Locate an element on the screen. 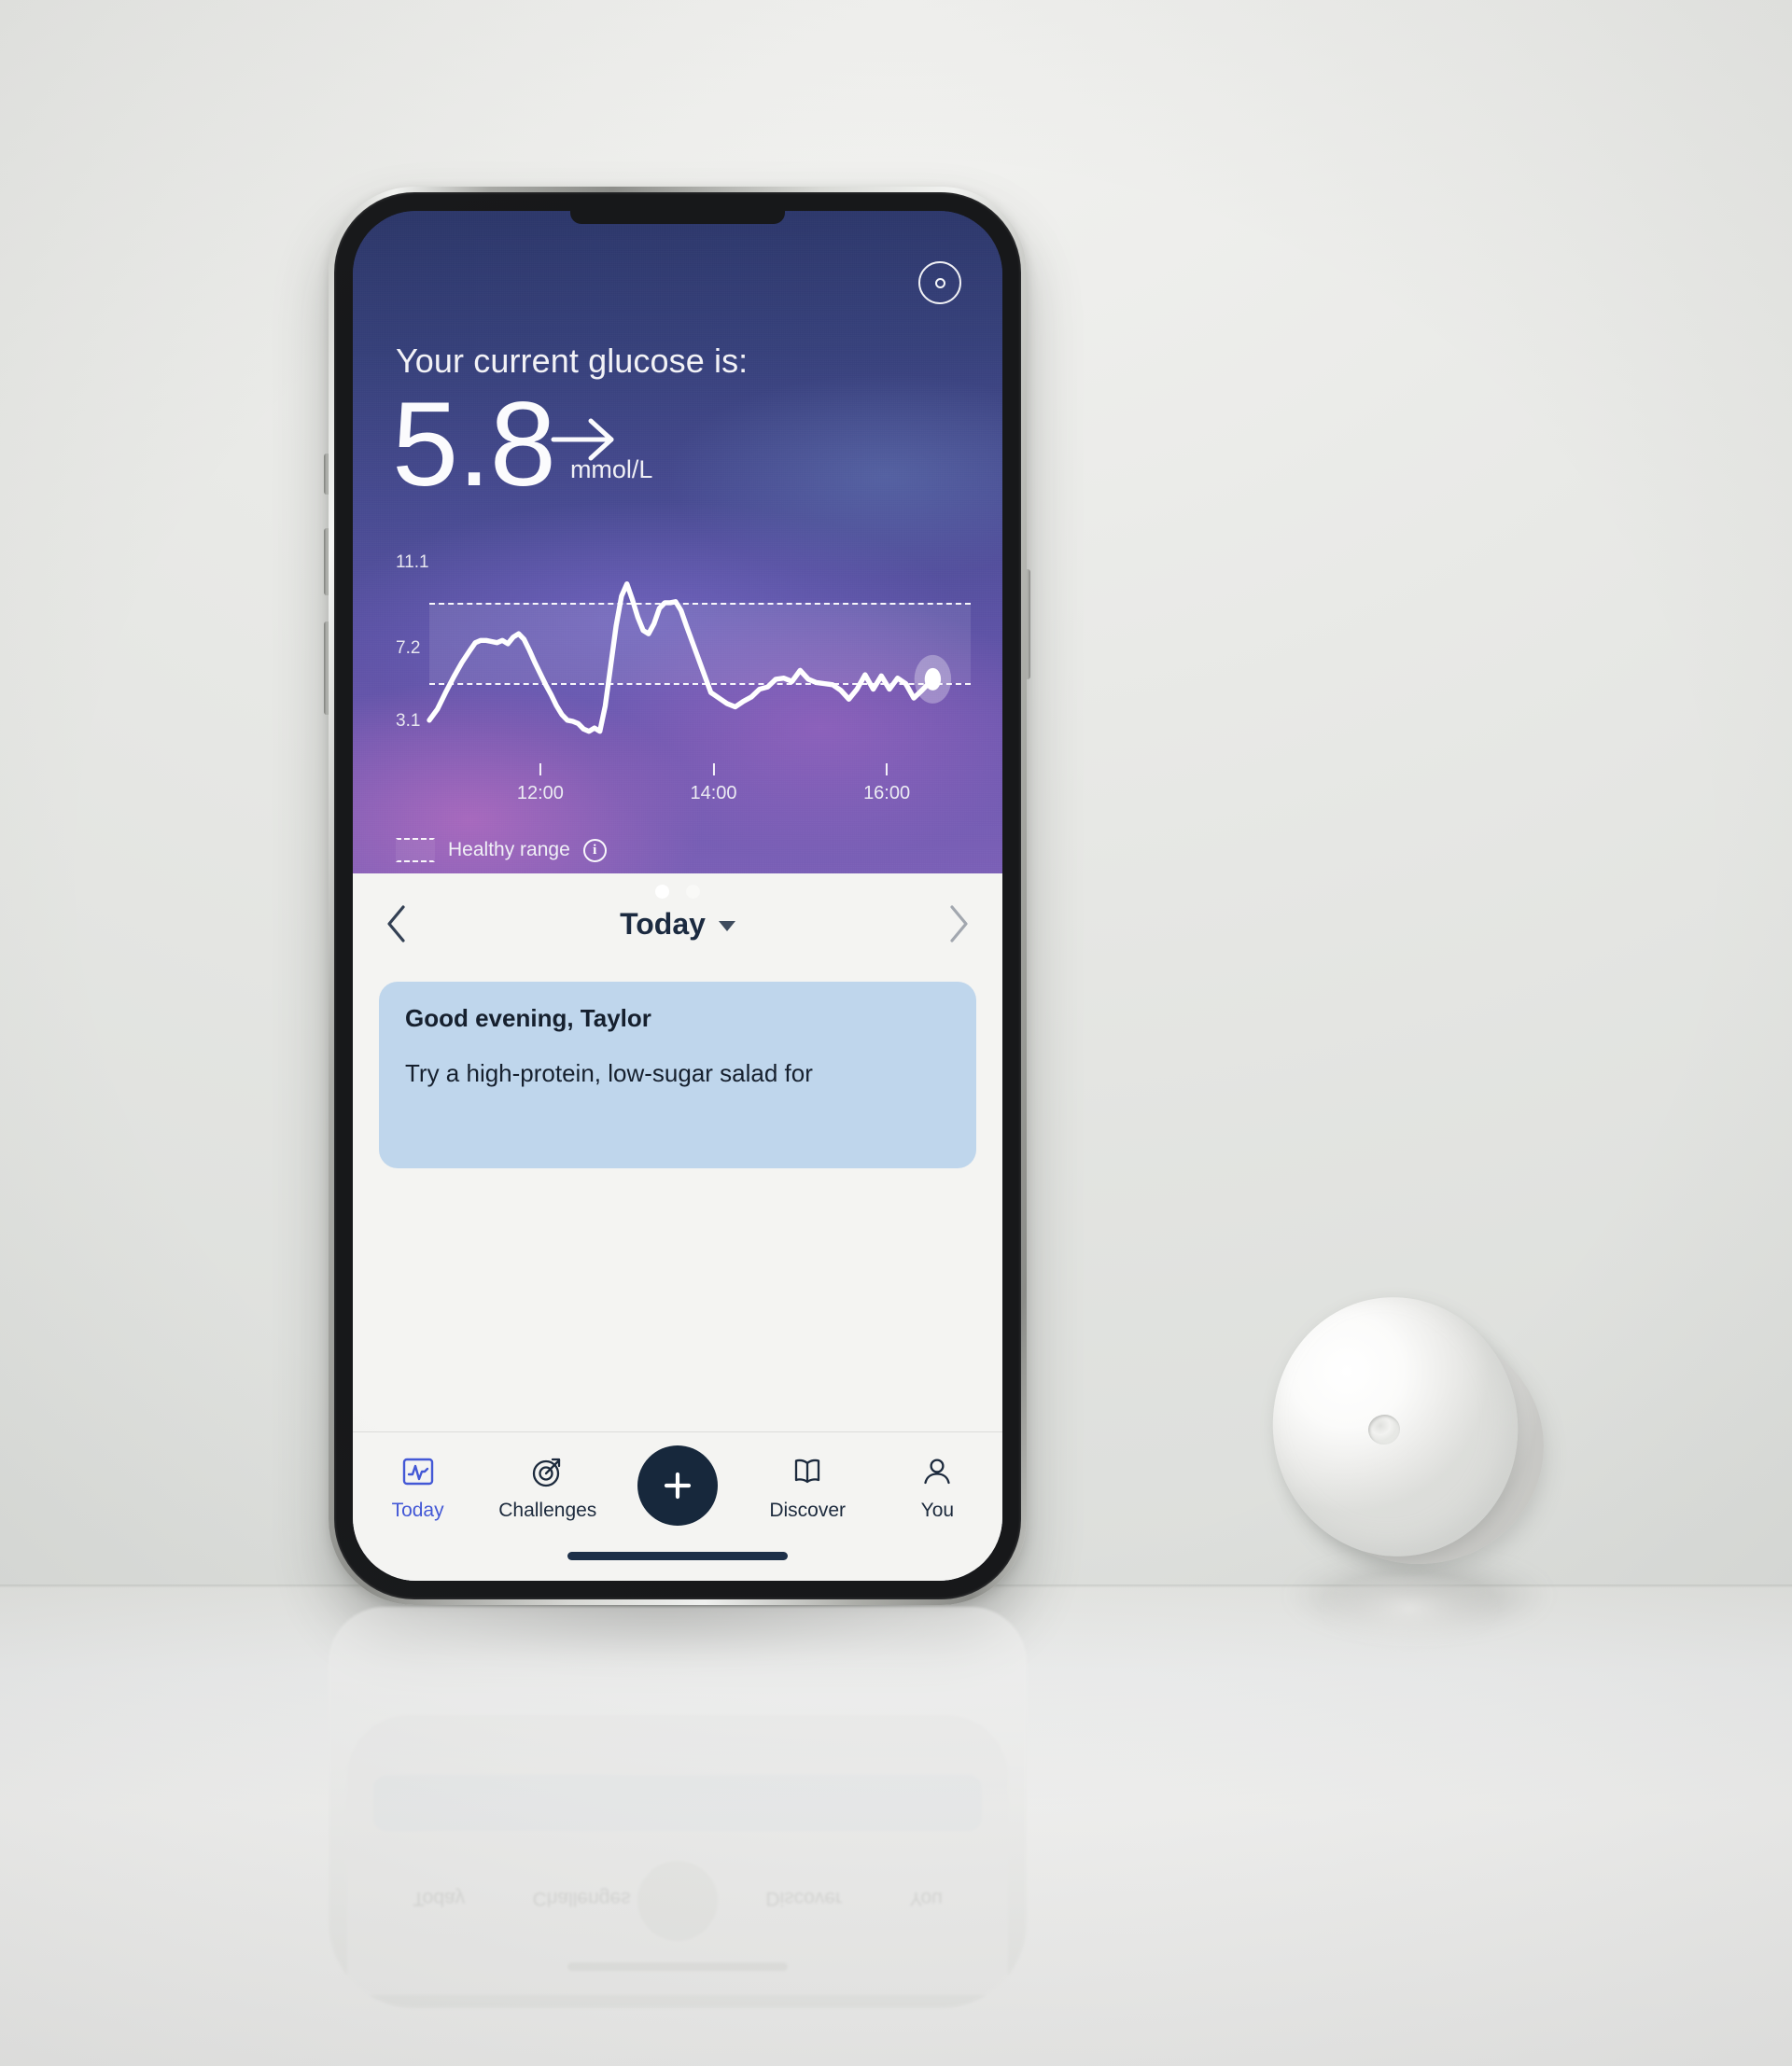 This screenshot has width=1792, height=2066. tab-today: Today is located at coordinates (418, 1487).